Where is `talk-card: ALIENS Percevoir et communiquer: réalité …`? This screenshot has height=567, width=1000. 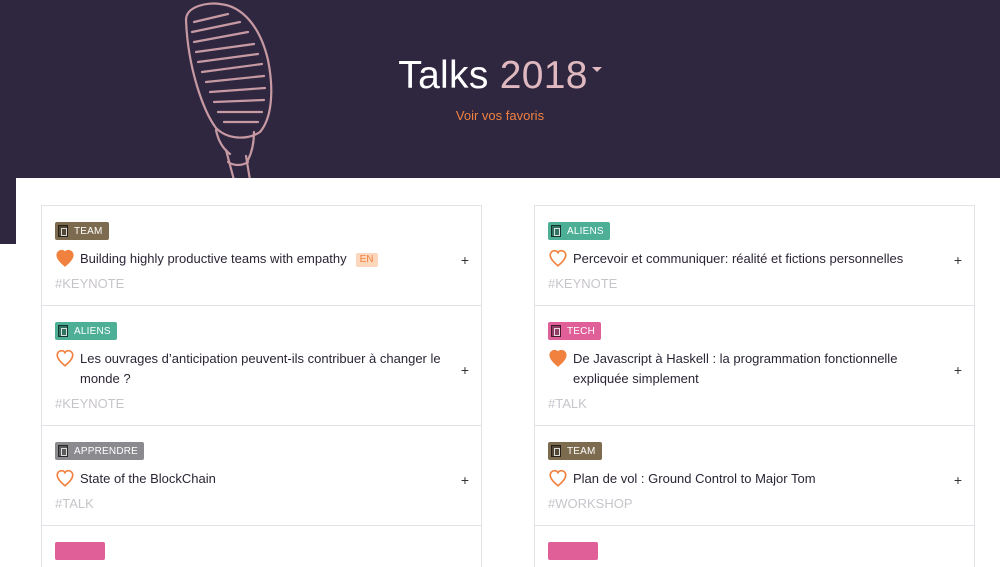
talk-card: ALIENS Percevoir et communiquer: réalité … is located at coordinates (754, 255).